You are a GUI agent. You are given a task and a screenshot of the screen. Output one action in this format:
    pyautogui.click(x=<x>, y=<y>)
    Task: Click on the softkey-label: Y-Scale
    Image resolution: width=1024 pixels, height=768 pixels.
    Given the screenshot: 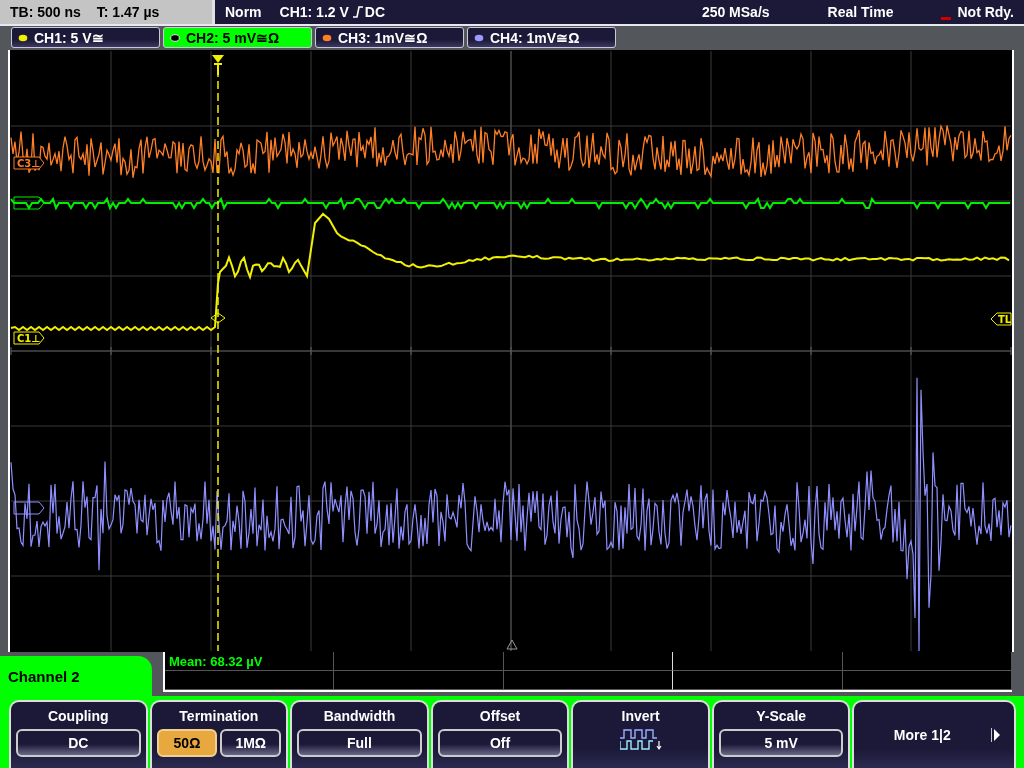 What is the action you would take?
    pyautogui.click(x=781, y=716)
    